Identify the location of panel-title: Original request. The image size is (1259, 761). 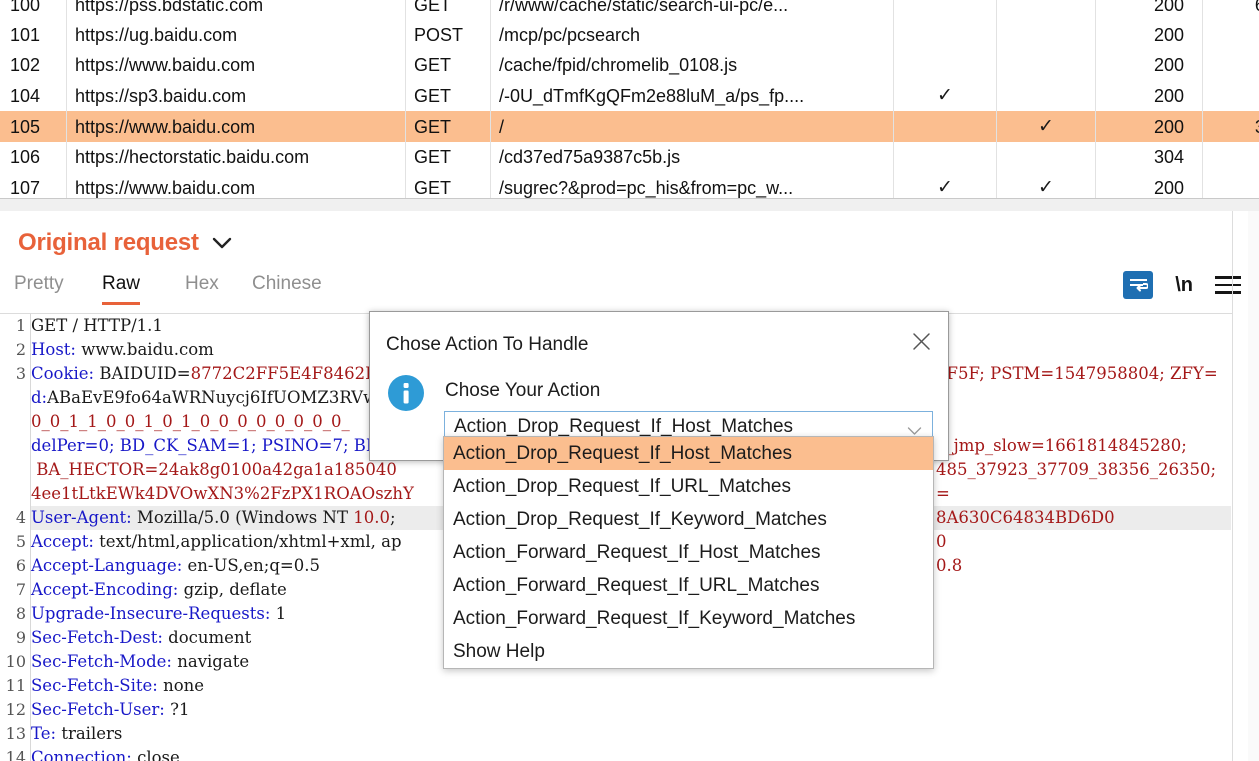
(108, 242).